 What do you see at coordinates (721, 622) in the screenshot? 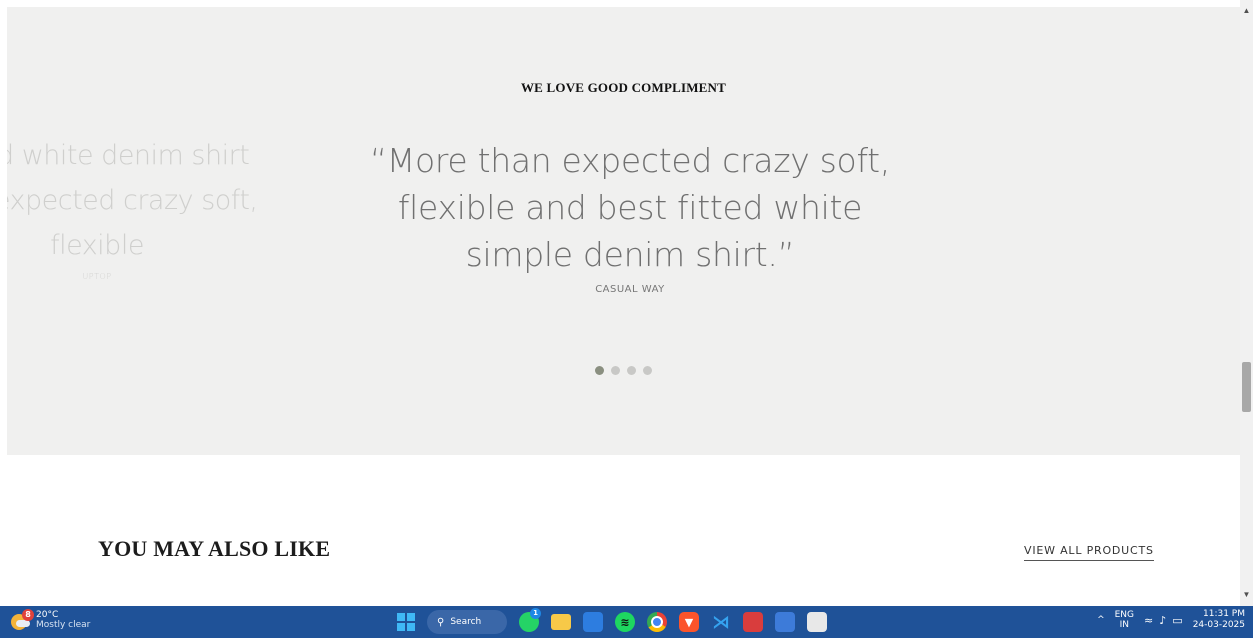
I see `vscode-icon: ⋊` at bounding box center [721, 622].